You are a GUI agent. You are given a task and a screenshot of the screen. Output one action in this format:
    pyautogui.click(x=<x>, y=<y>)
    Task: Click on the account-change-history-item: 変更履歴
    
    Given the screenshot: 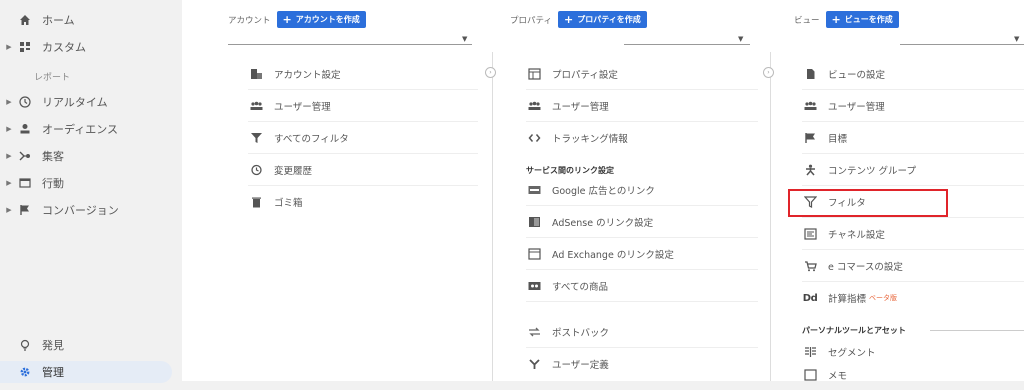 What is the action you would take?
    pyautogui.click(x=363, y=170)
    